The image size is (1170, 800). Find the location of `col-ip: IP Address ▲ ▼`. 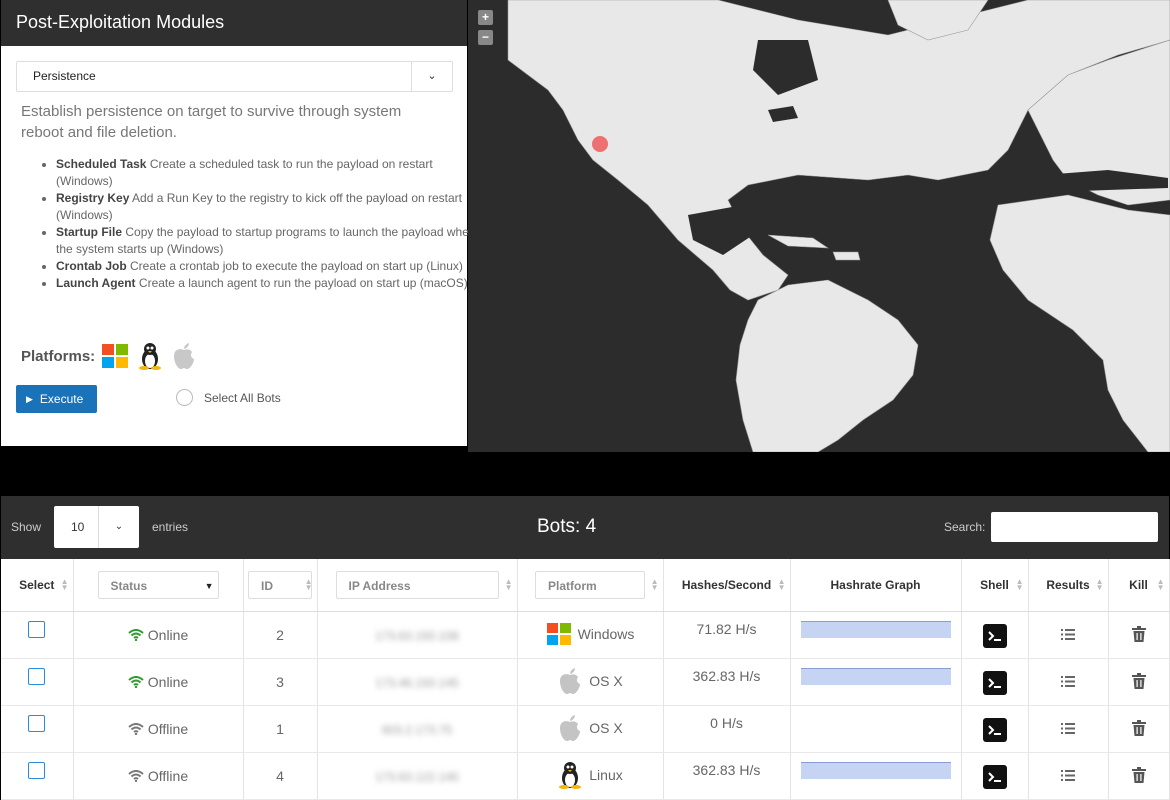

col-ip: IP Address ▲ ▼ is located at coordinates (417, 585).